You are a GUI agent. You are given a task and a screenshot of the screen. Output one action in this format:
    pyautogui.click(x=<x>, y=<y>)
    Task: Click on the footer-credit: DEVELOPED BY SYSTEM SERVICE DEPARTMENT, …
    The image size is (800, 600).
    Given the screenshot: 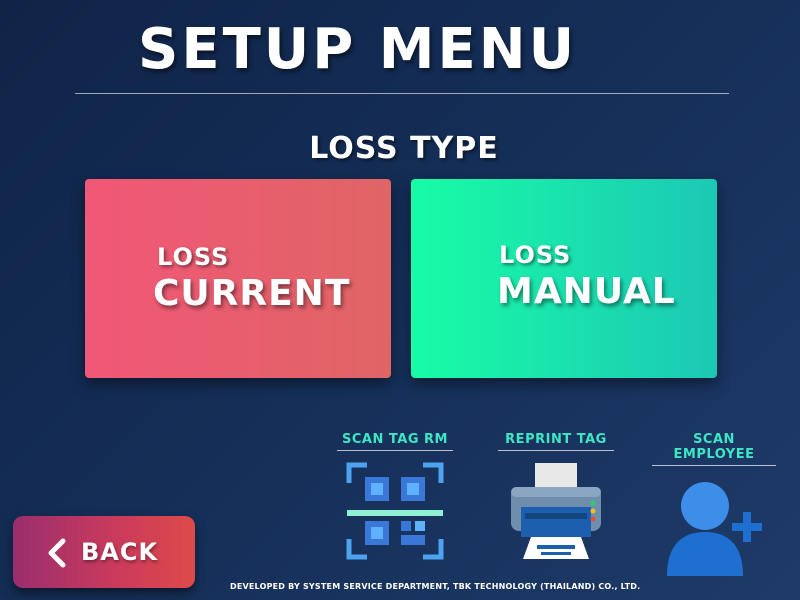 What is the action you would take?
    pyautogui.click(x=435, y=586)
    